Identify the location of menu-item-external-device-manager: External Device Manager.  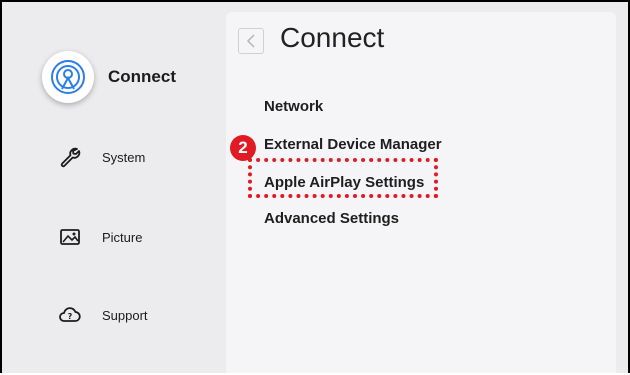
(353, 144).